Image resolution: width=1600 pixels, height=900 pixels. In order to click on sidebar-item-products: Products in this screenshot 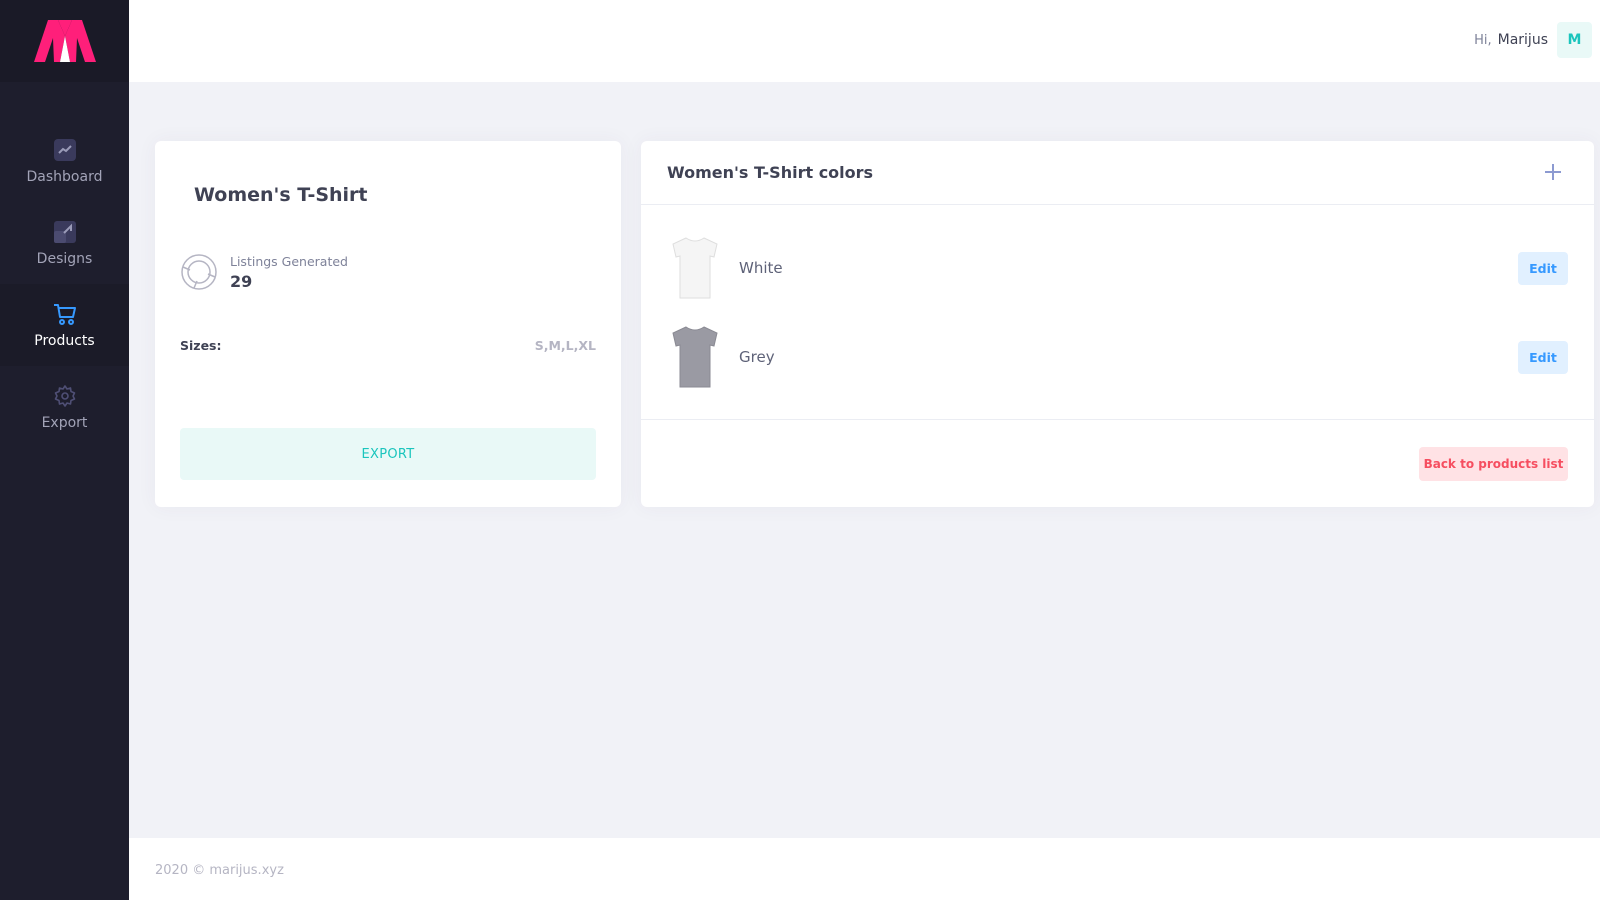, I will do `click(64, 325)`.